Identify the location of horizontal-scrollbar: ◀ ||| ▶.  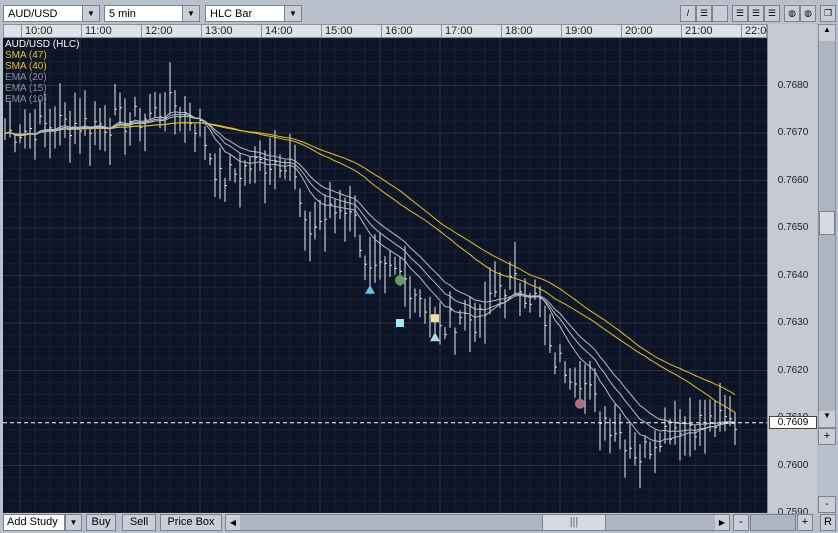
(477, 522).